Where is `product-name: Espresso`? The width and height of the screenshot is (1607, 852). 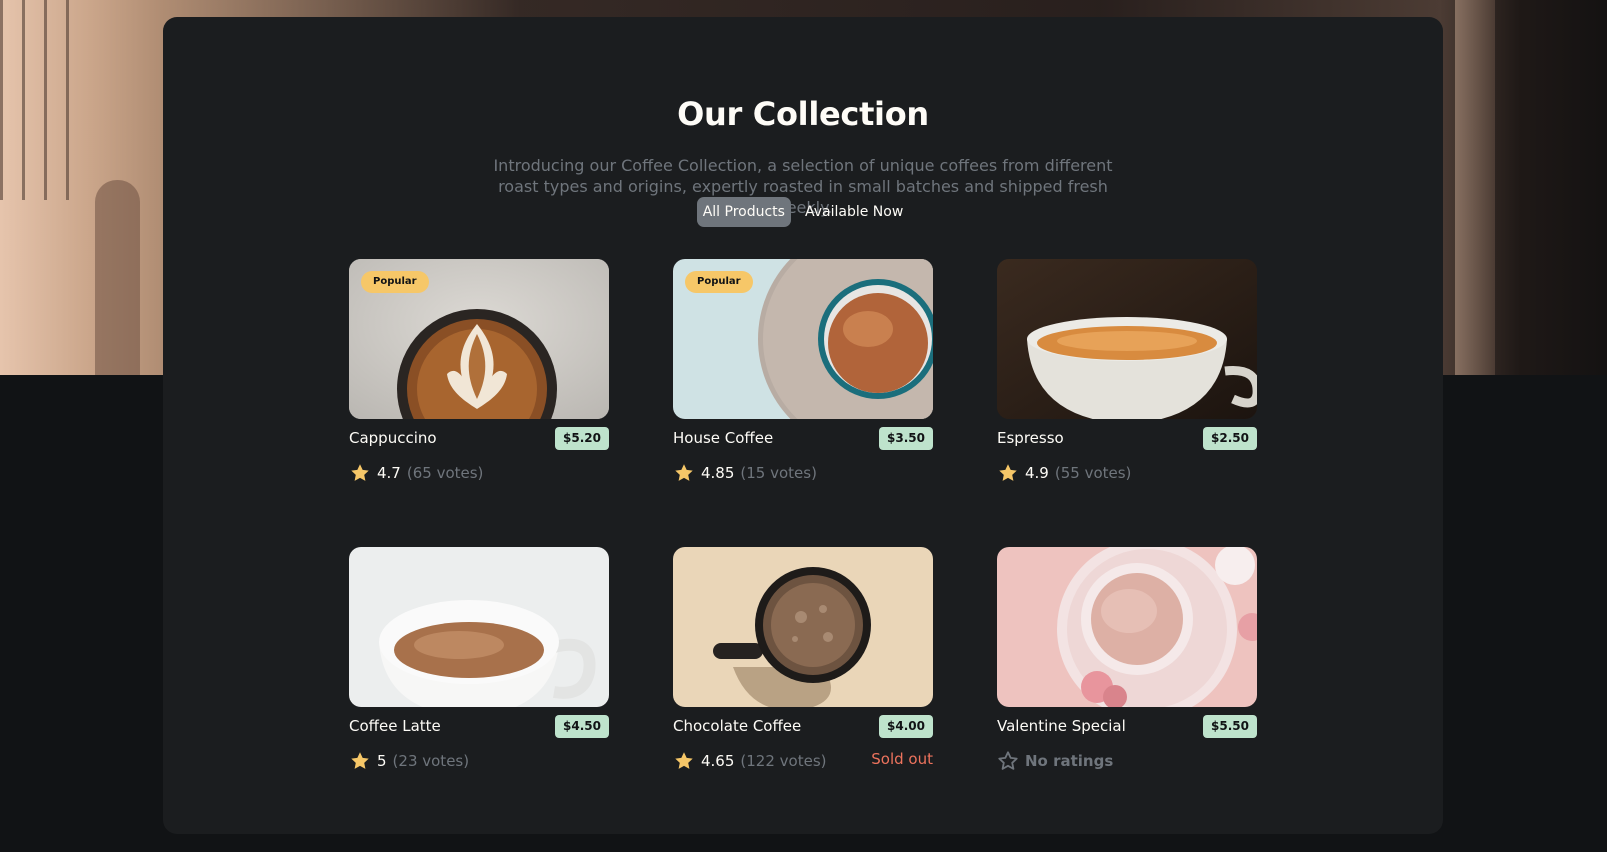 product-name: Espresso is located at coordinates (1030, 438).